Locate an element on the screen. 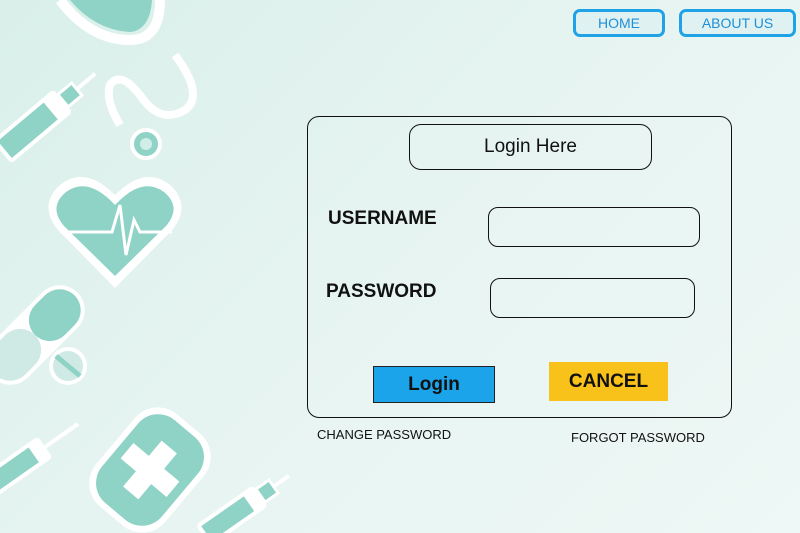 This screenshot has width=800, height=533. pill-tablet-icon is located at coordinates (68, 366).